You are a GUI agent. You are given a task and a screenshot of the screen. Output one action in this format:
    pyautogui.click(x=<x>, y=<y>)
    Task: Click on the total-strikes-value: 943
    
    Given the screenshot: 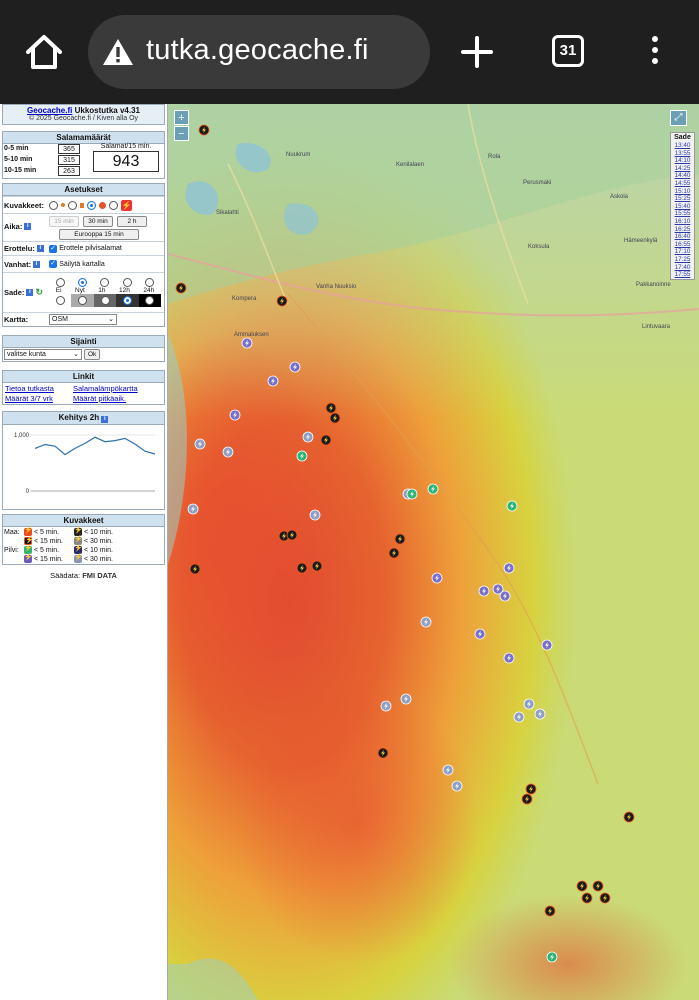 What is the action you would take?
    pyautogui.click(x=126, y=161)
    